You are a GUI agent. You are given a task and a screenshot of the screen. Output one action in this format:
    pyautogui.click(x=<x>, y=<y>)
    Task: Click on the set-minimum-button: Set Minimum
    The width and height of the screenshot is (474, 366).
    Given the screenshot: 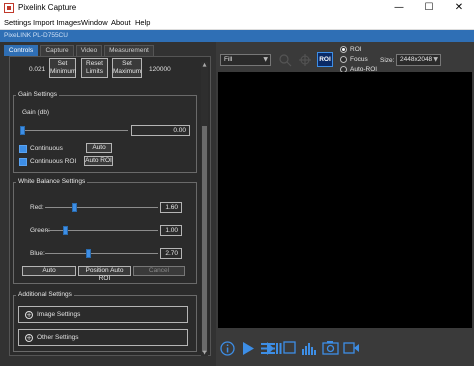 What is the action you would take?
    pyautogui.click(x=62, y=68)
    